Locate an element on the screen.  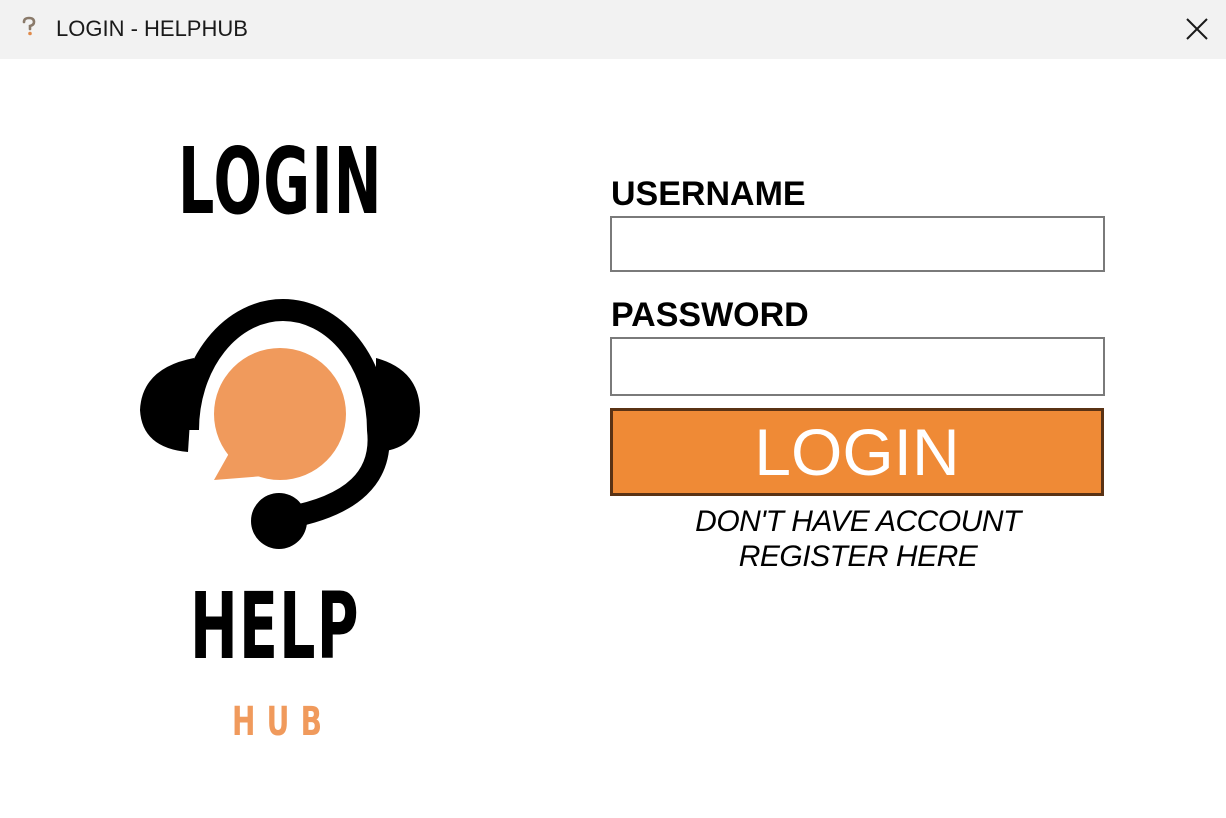
brand-name-help: HELP is located at coordinates (275, 626).